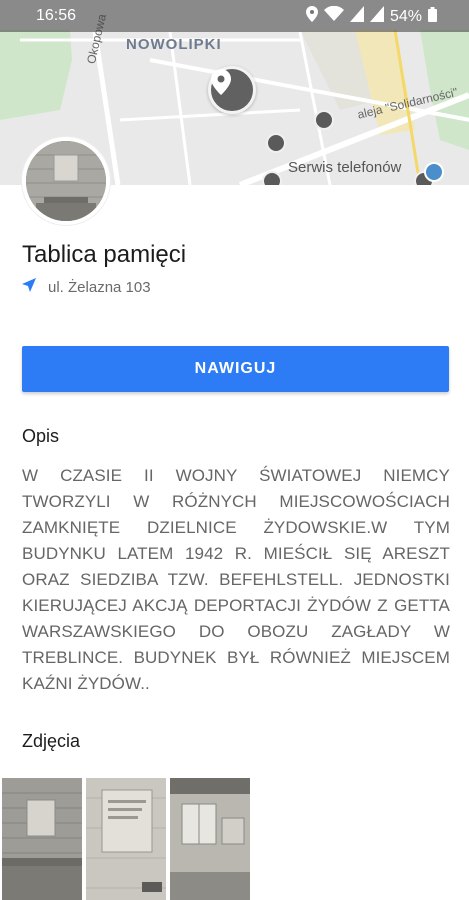  I want to click on poi-help-icon, so click(434, 172).